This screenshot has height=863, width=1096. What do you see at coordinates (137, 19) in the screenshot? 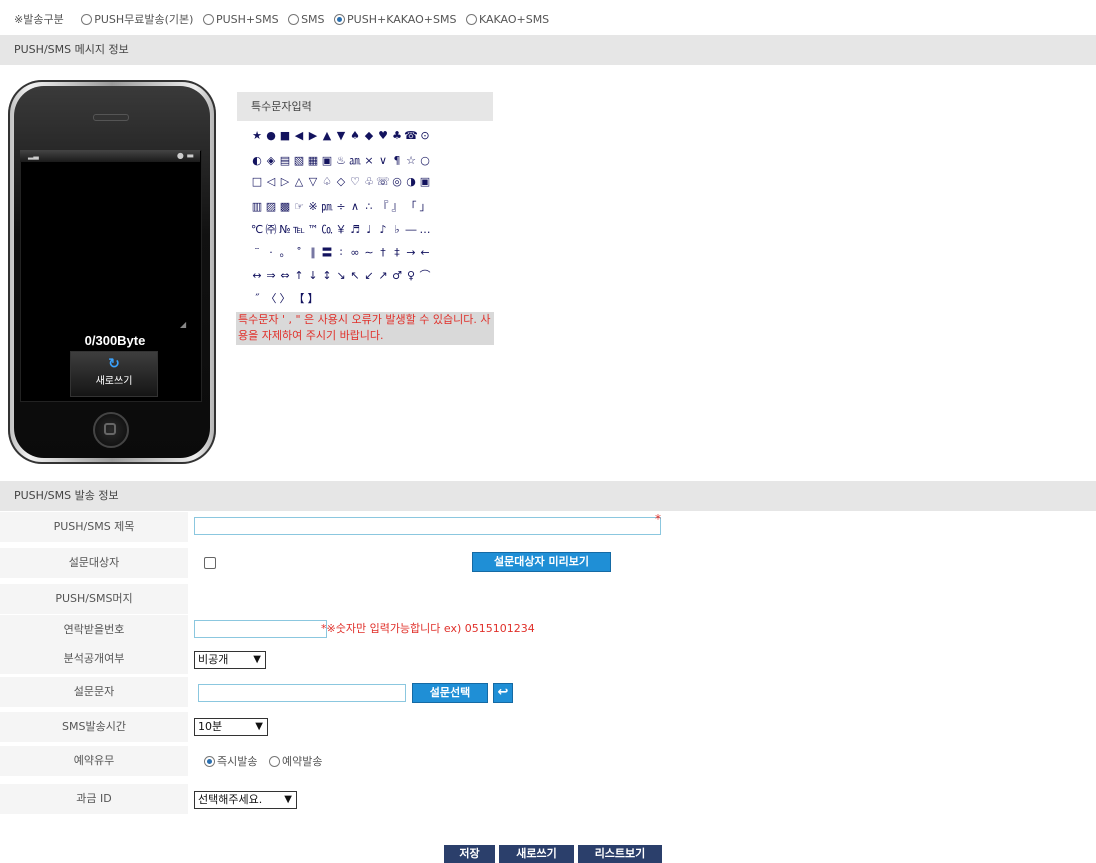
I see `send-type-option-push-free: PUSH무료발송(기본)` at bounding box center [137, 19].